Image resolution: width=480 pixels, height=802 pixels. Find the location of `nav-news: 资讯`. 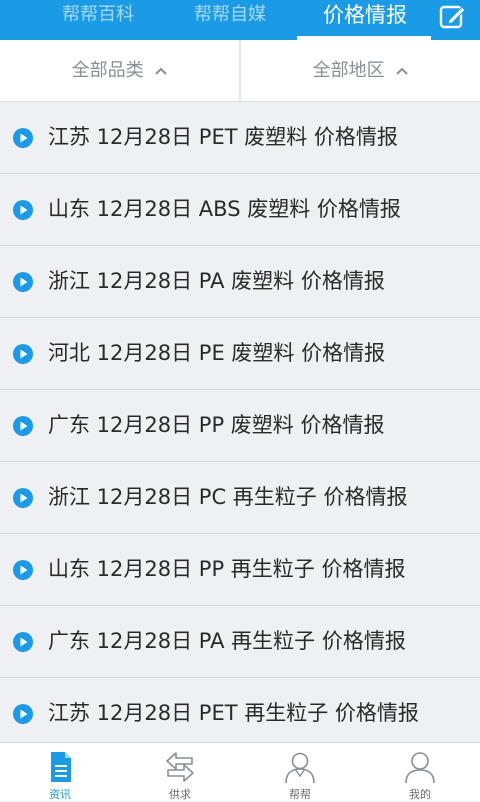

nav-news: 资讯 is located at coordinates (60, 772).